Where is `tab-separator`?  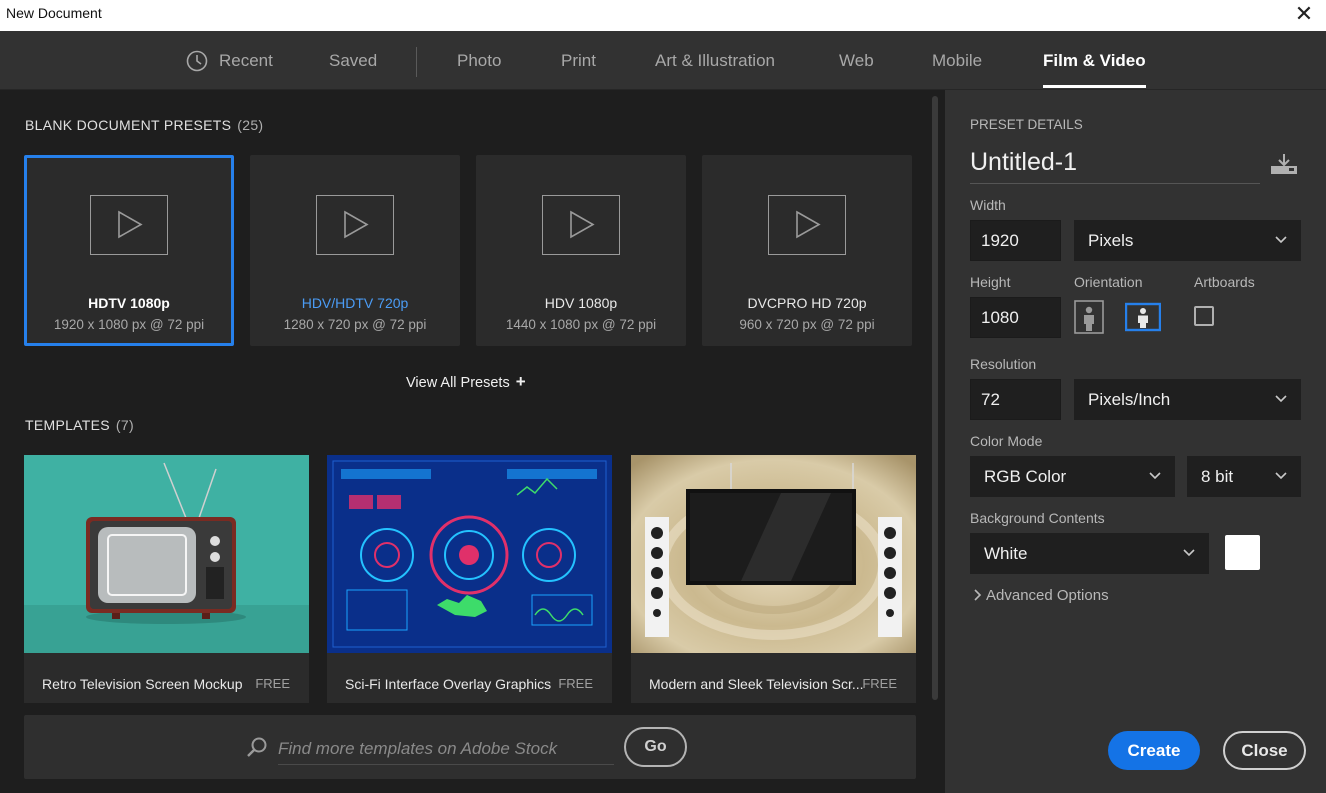
tab-separator is located at coordinates (416, 62).